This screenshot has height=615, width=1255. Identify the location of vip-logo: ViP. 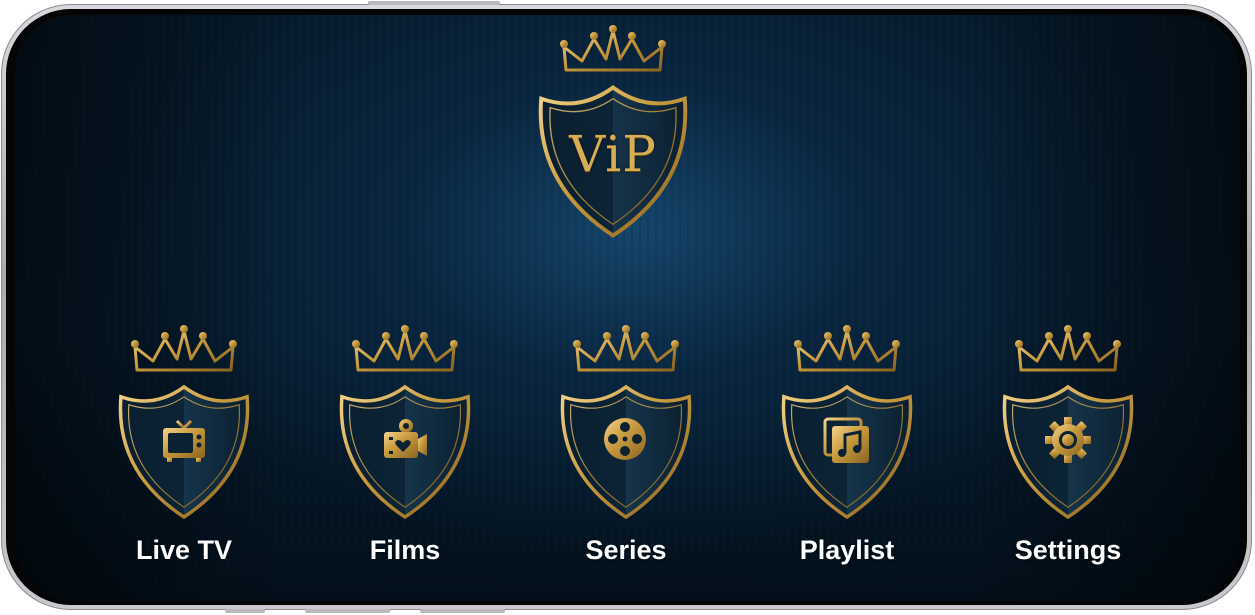
(613, 132).